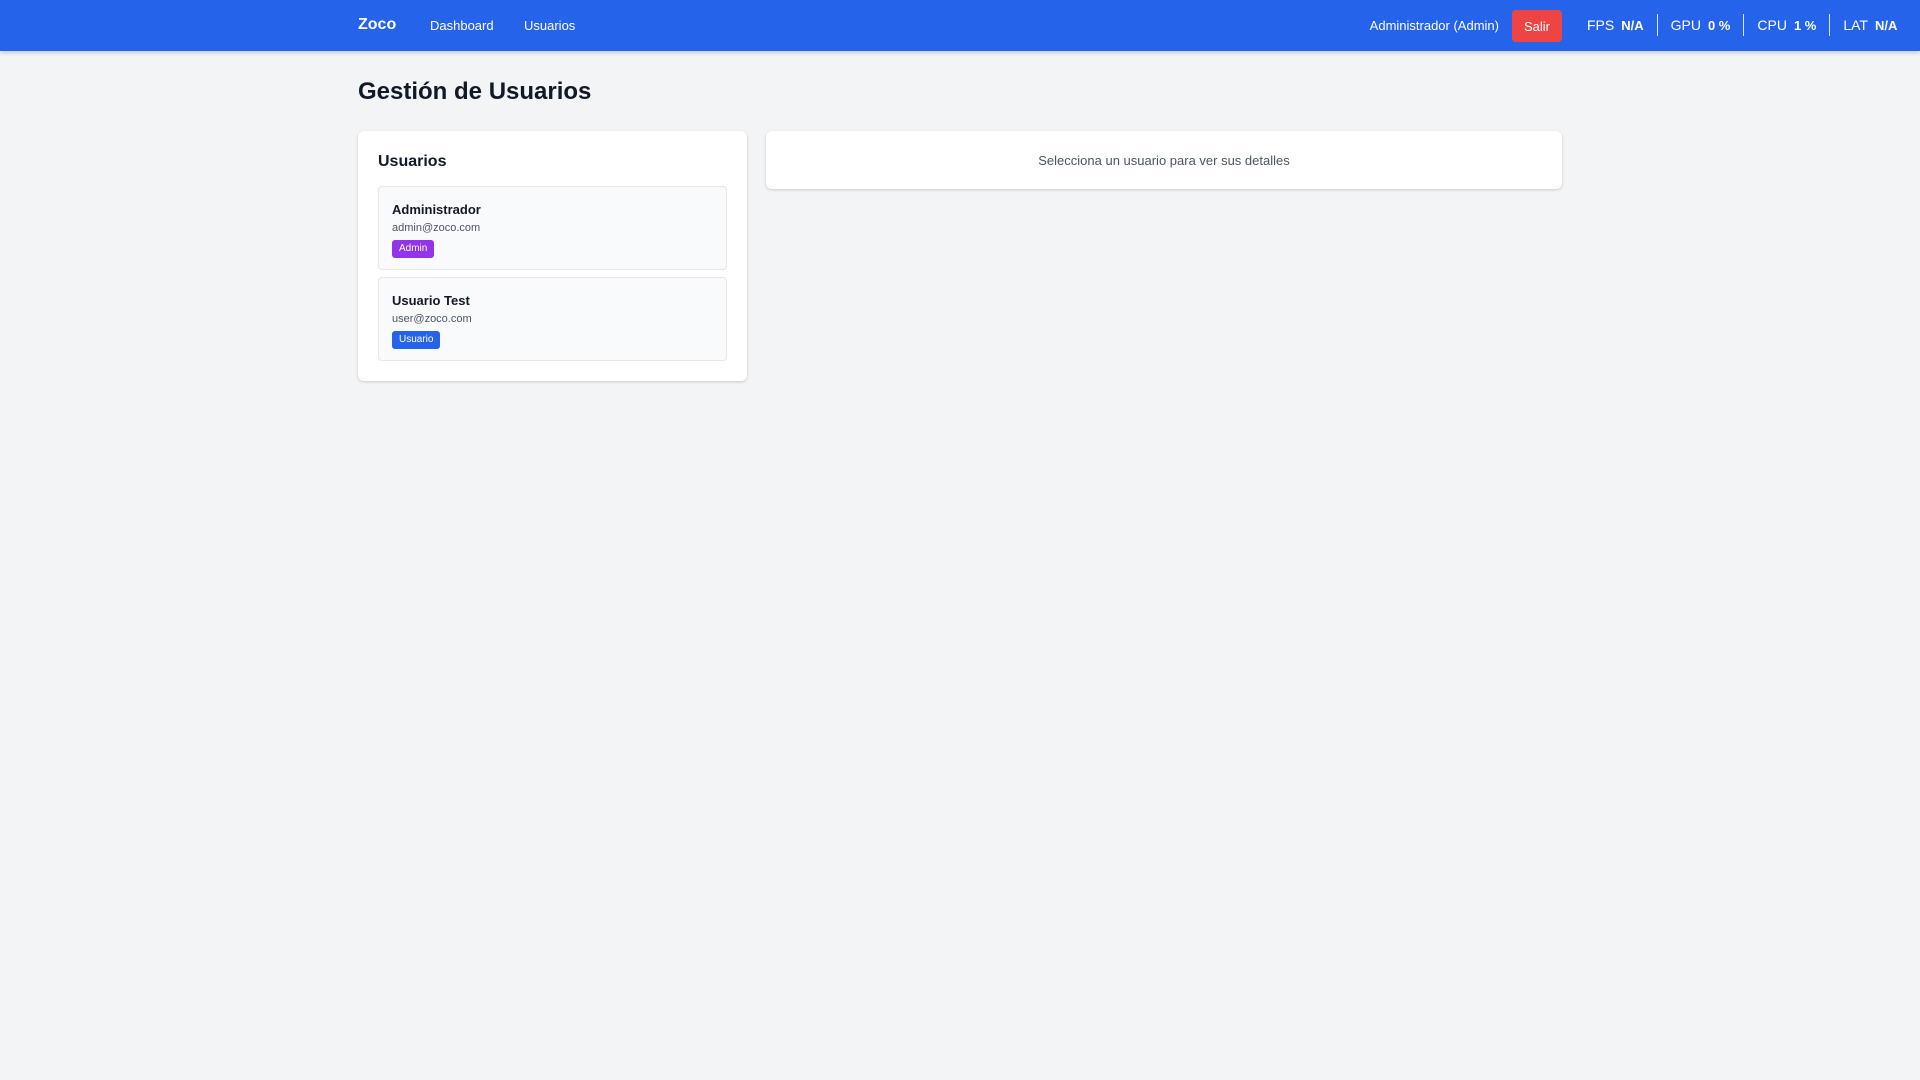 The image size is (1920, 1080). What do you see at coordinates (552, 228) in the screenshot?
I see `user-card-administrador: Administrador admin@zoco.com Admin` at bounding box center [552, 228].